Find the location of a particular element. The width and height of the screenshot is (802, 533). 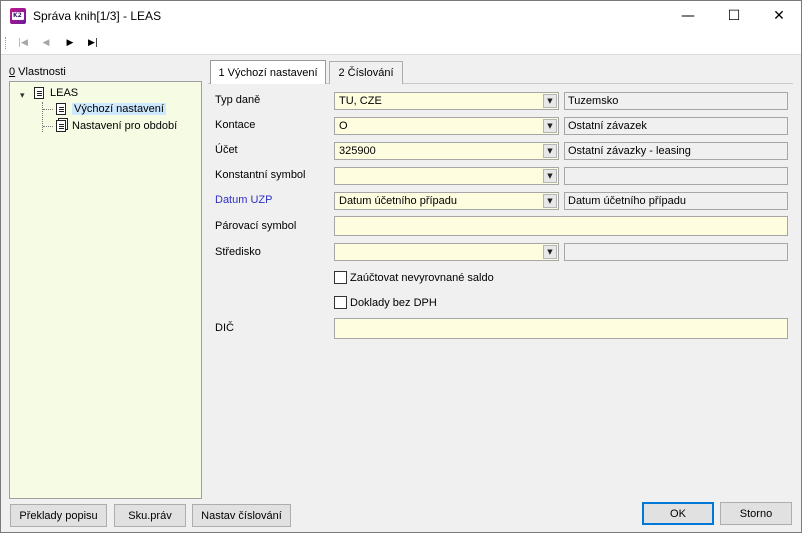

maximize-icon: ☐ is located at coordinates (734, 16).